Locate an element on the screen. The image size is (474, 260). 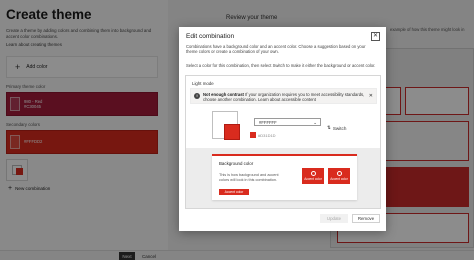
accent-swatch is located at coordinates (232, 132).